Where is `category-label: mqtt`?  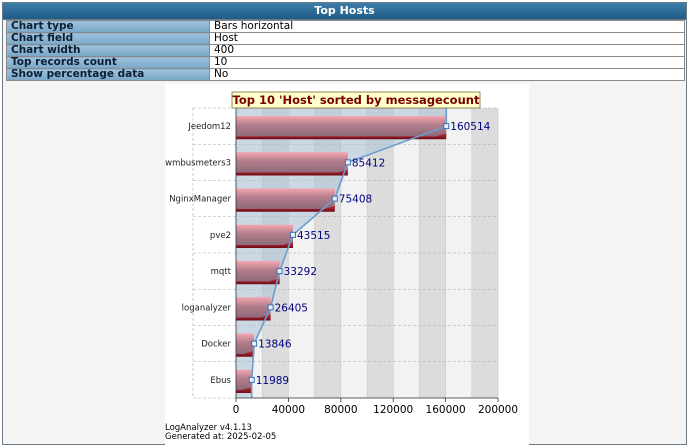
category-label: mqtt is located at coordinates (221, 272).